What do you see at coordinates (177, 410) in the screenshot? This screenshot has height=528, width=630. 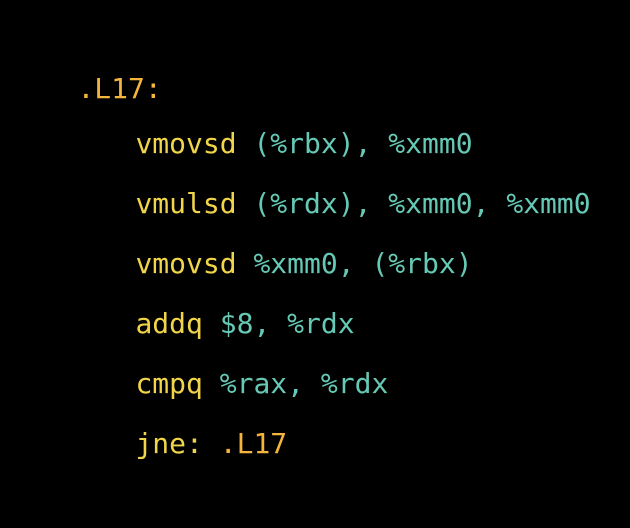 I see `code-line: jne: .L17` at bounding box center [177, 410].